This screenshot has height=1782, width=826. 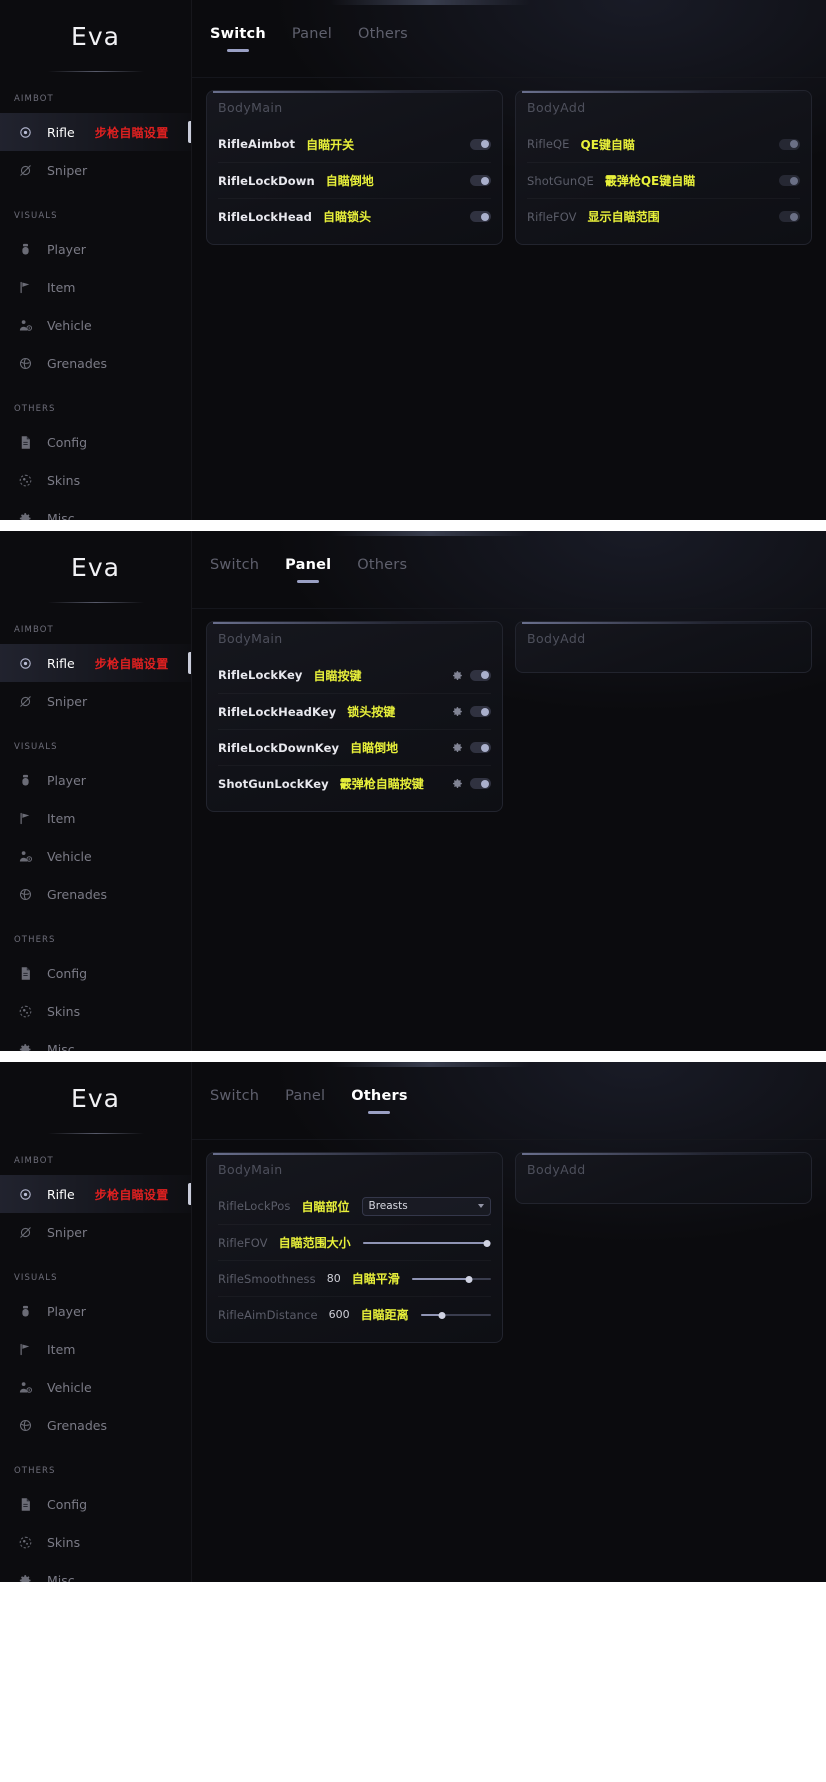 What do you see at coordinates (25, 818) in the screenshot?
I see `item-flag-icon` at bounding box center [25, 818].